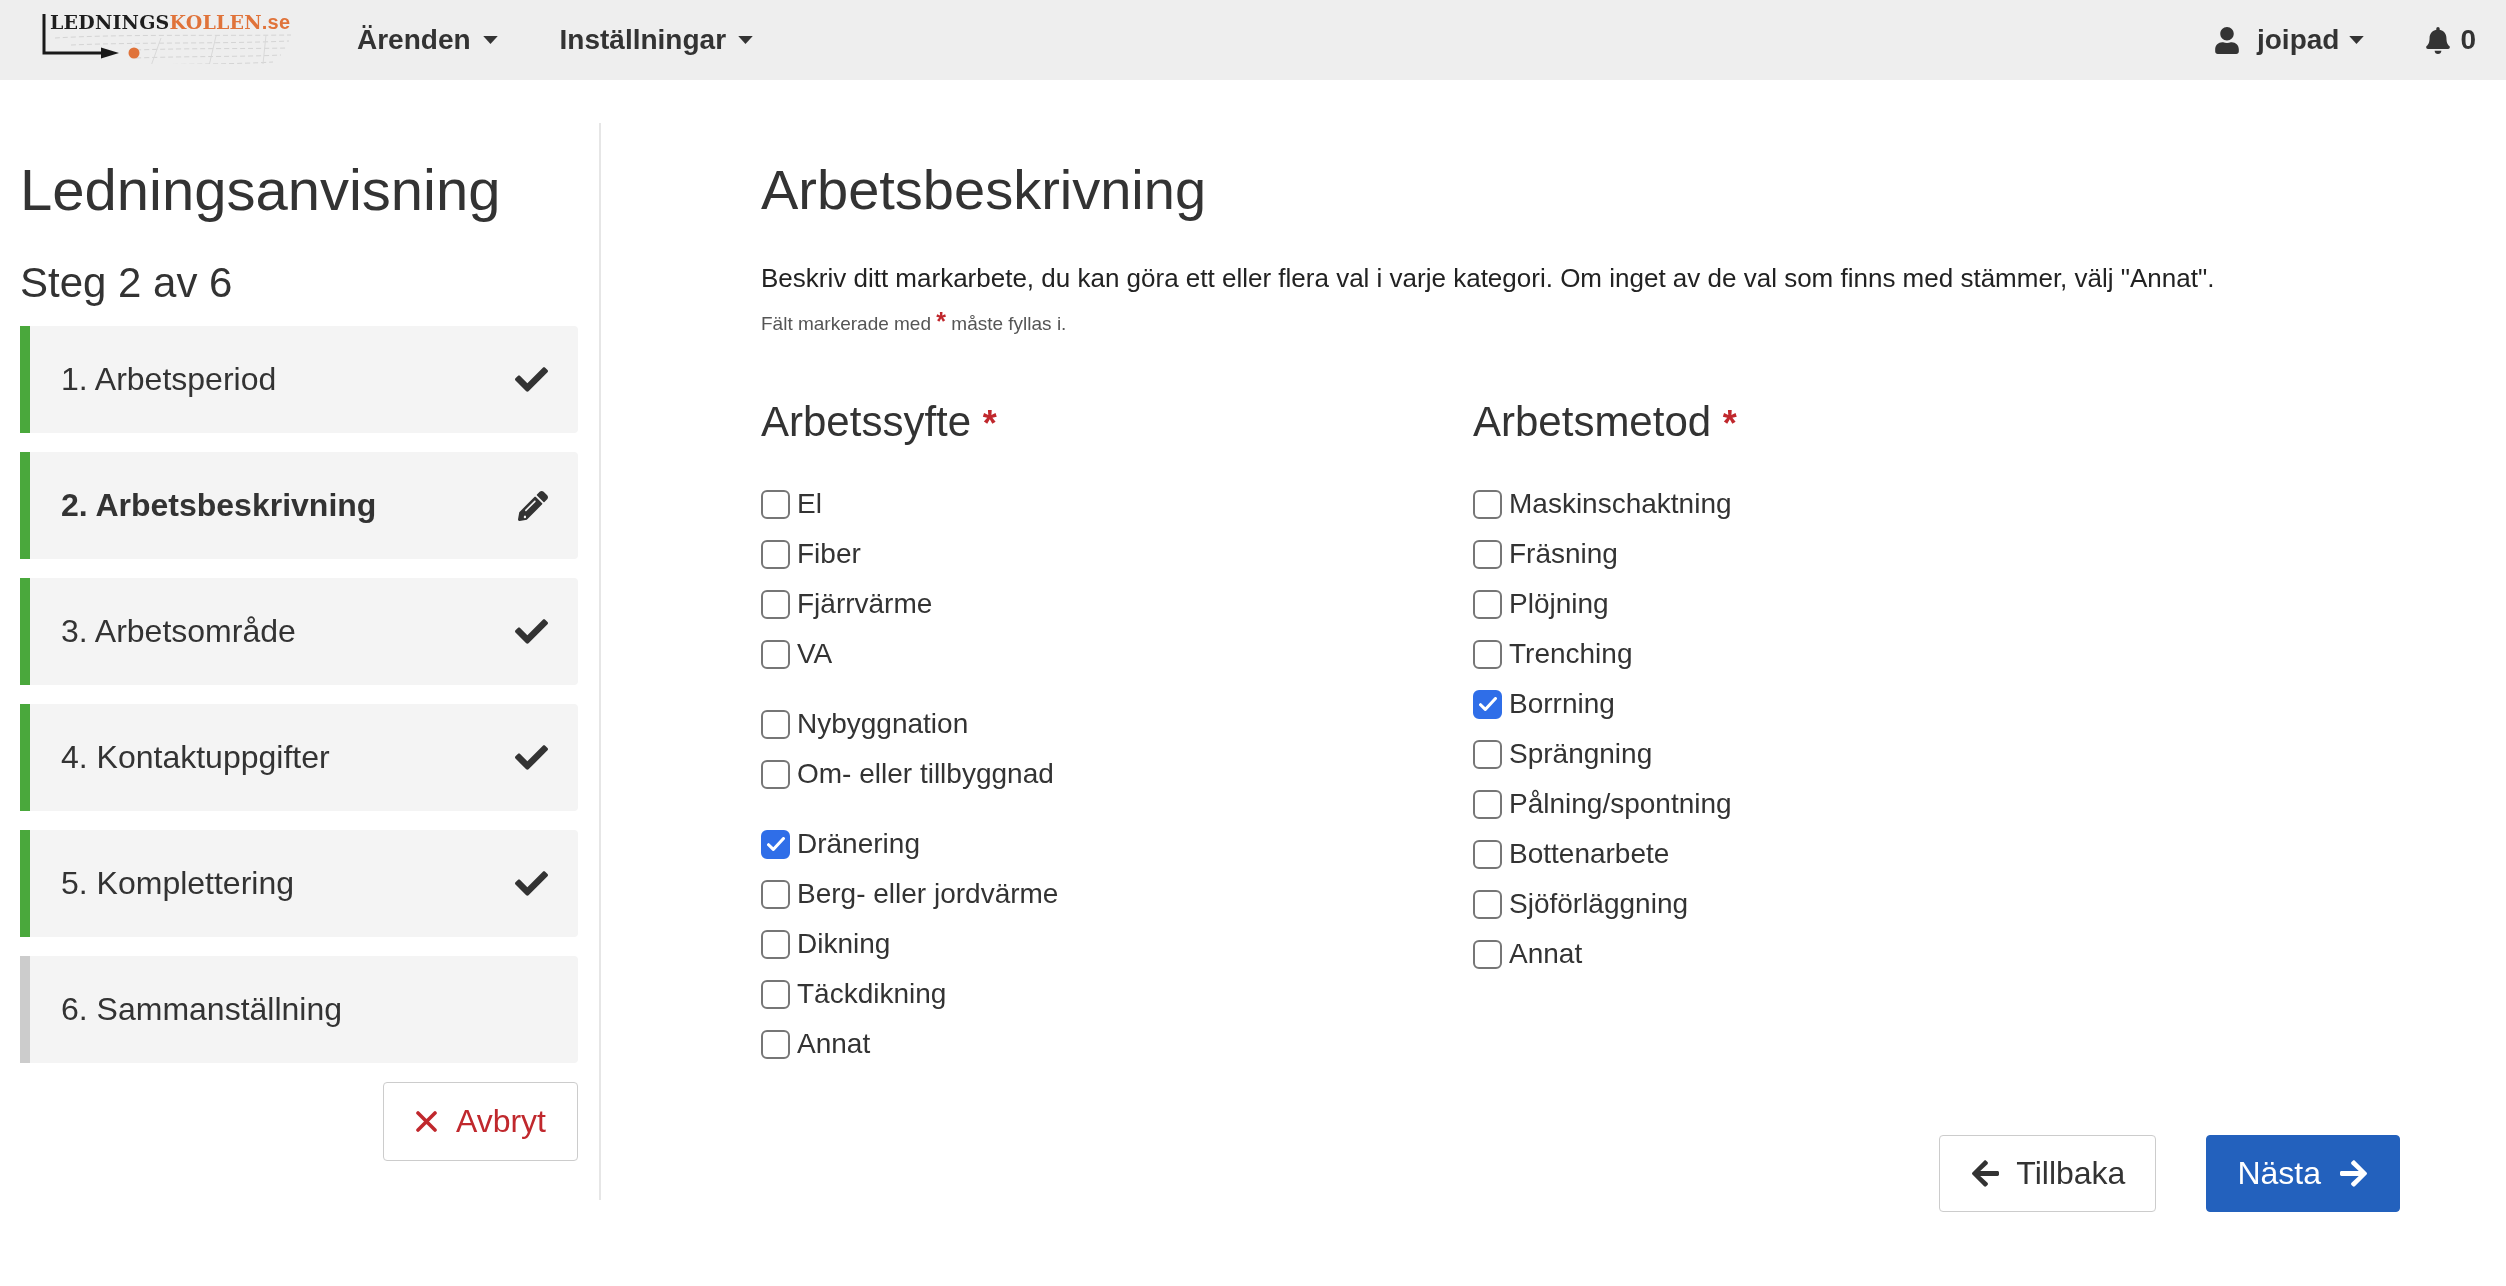  I want to click on checkbox-label: Sprängning, so click(1581, 754).